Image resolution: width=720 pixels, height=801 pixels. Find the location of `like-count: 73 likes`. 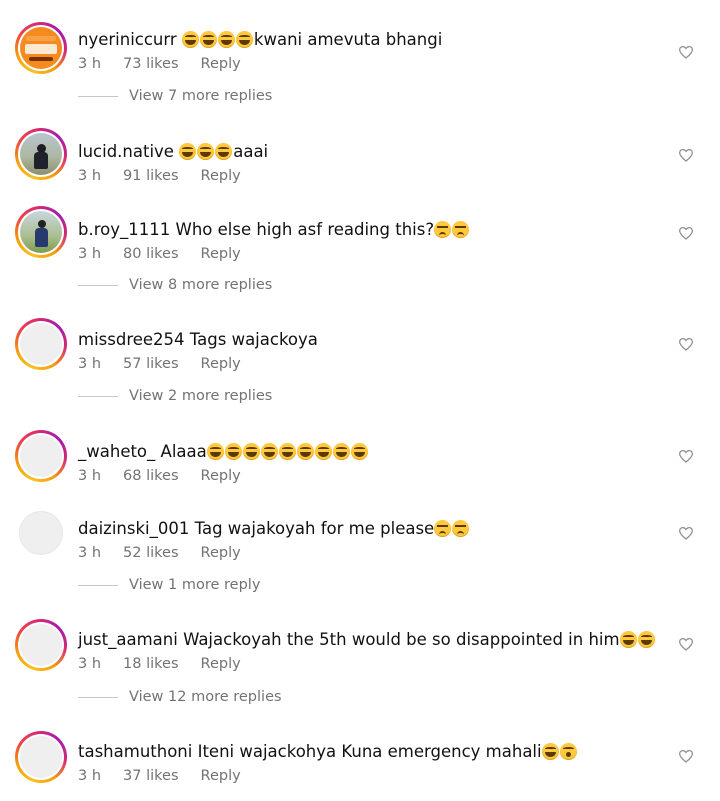

like-count: 73 likes is located at coordinates (150, 64).